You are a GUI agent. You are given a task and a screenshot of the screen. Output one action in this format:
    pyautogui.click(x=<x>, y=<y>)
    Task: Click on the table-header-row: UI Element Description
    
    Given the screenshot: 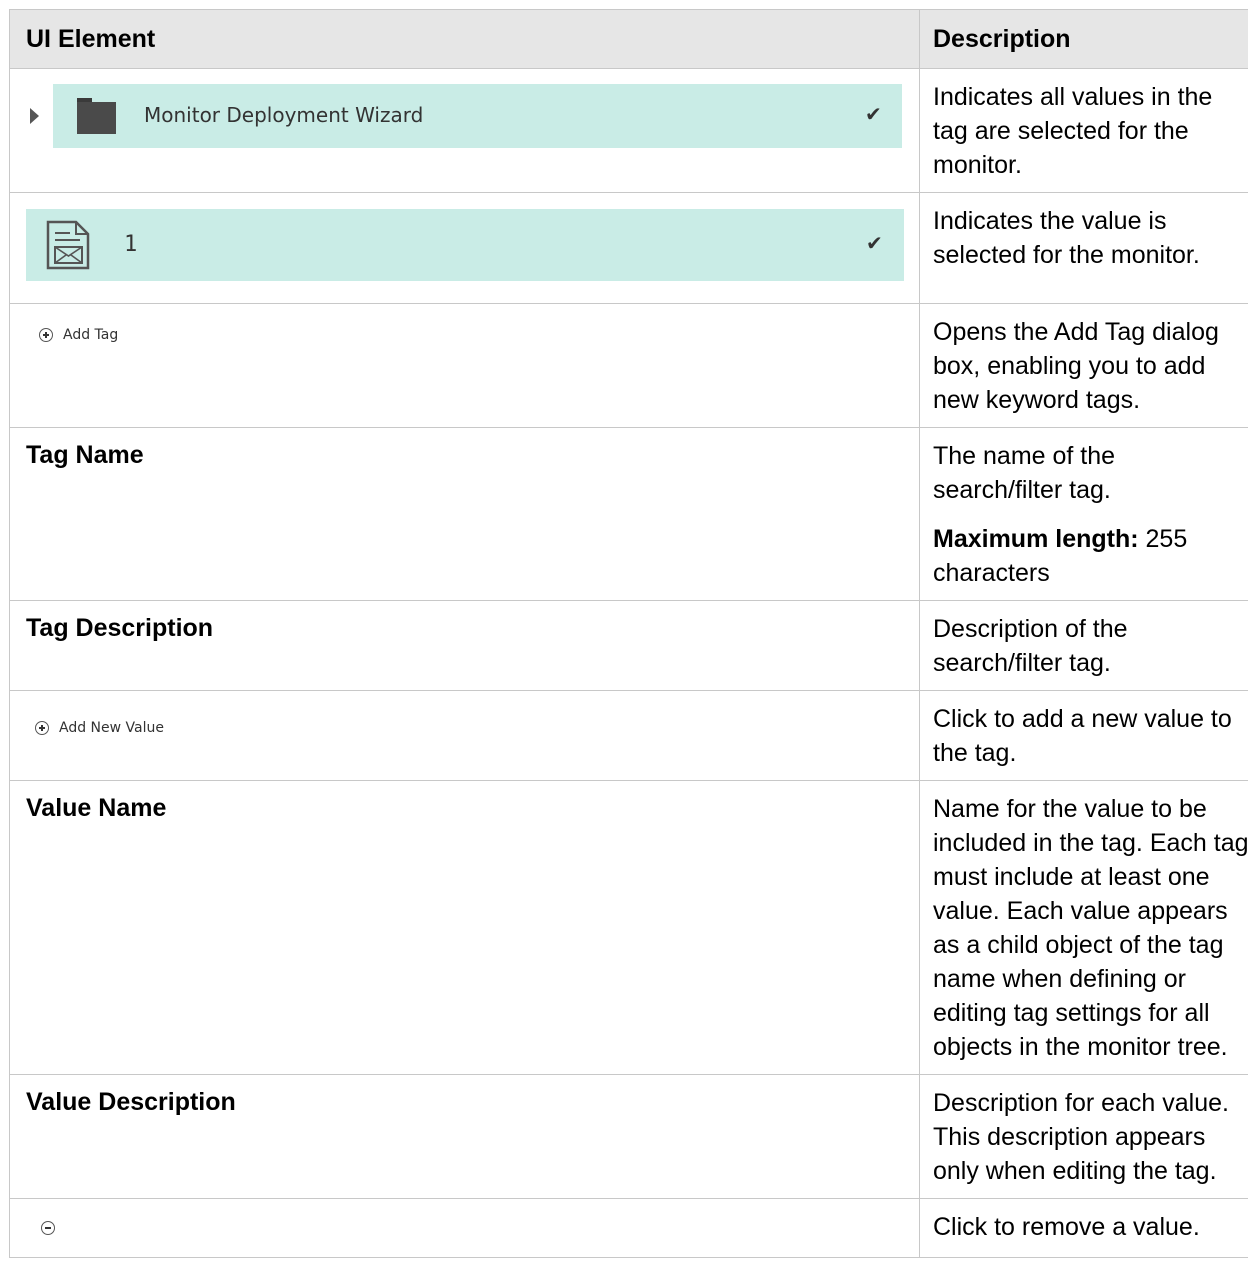 What is the action you would take?
    pyautogui.click(x=628, y=39)
    